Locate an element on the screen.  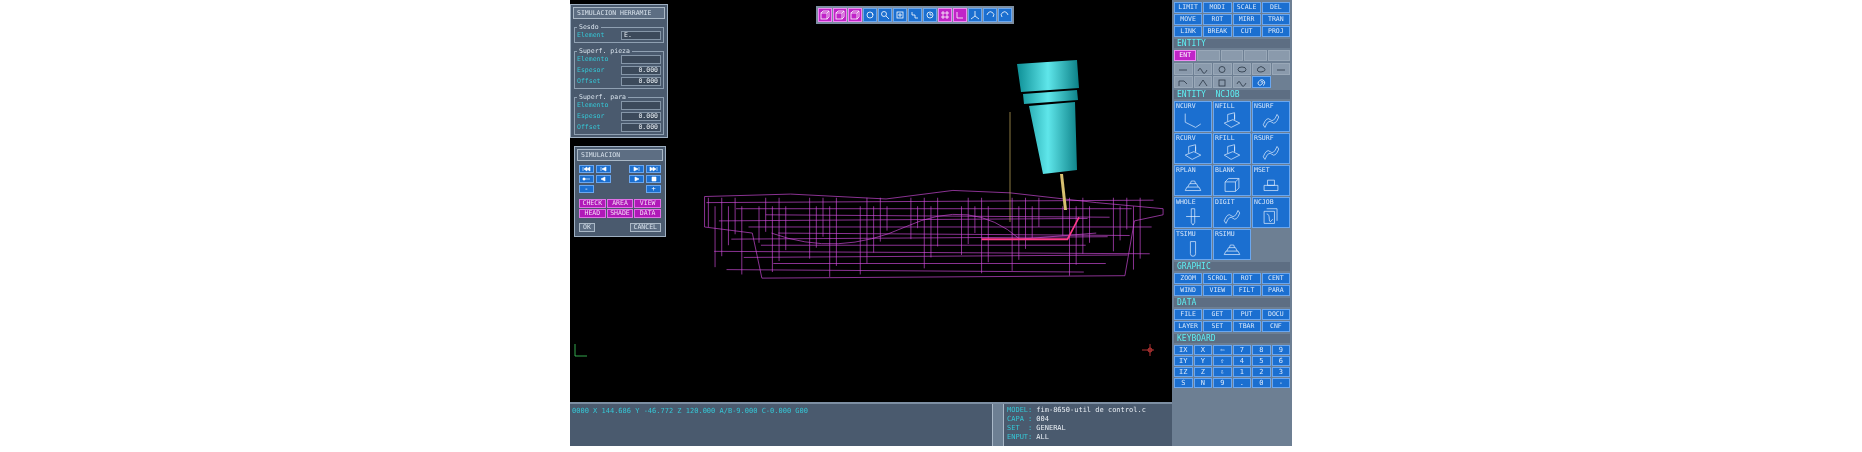
skip-forward-icon is located at coordinates (654, 169).